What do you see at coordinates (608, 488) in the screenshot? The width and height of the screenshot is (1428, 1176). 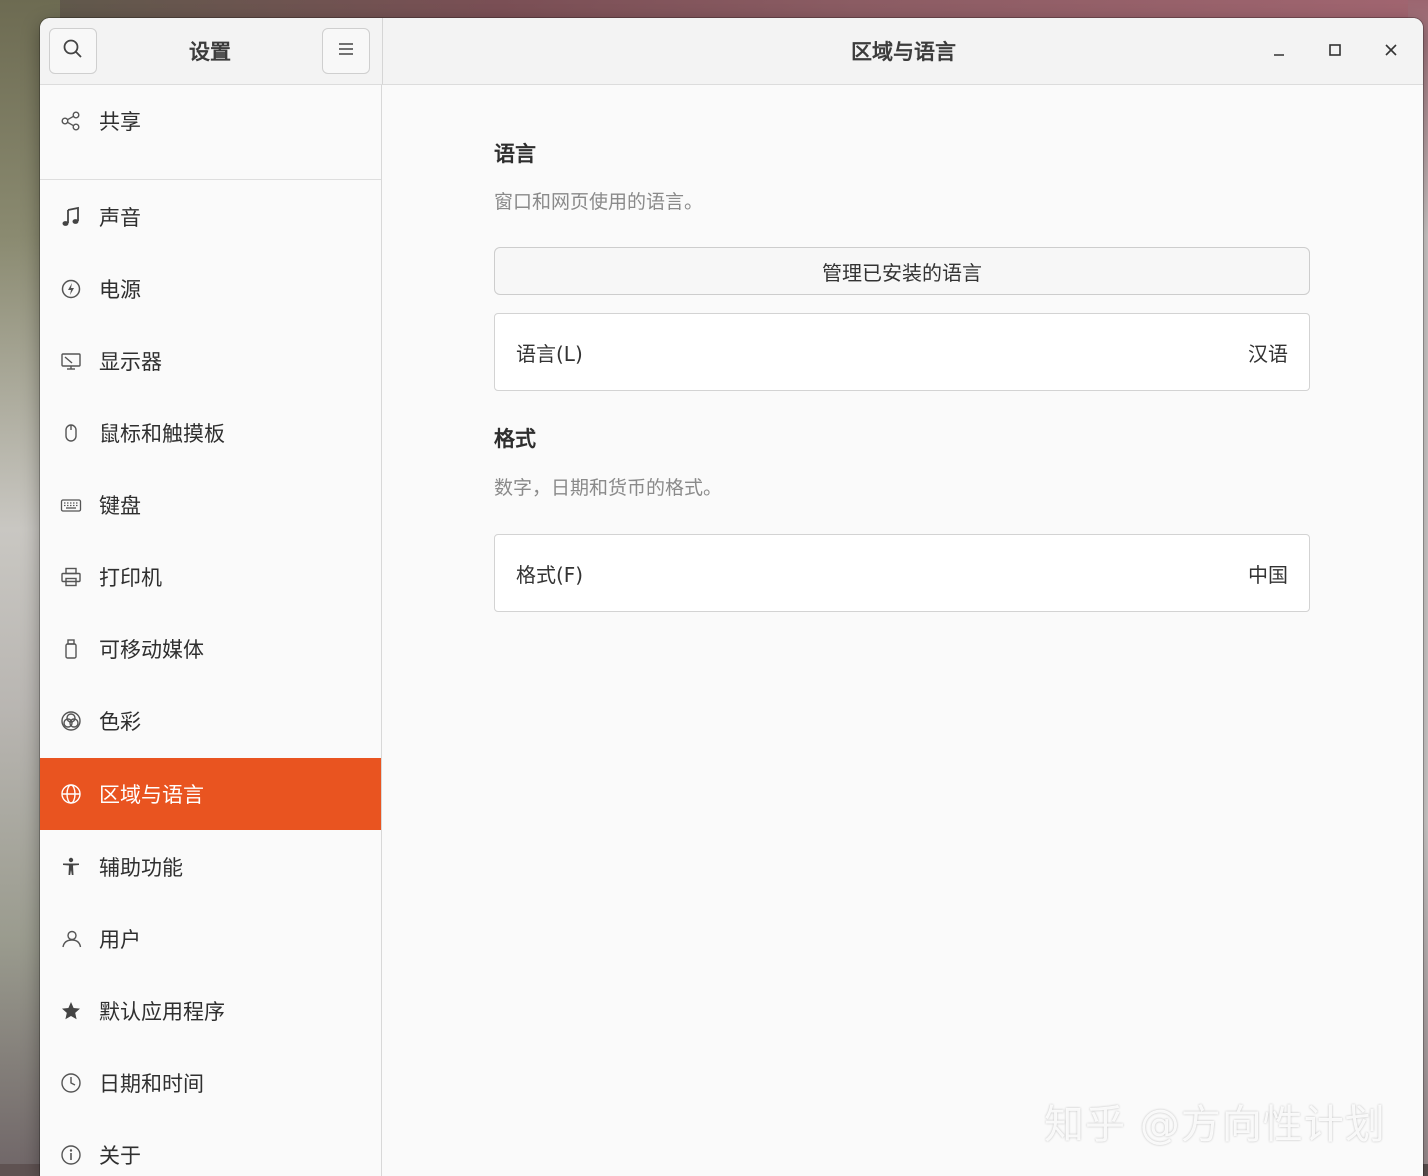 I see `format-section-description: 数字，日期和货币的格式。` at bounding box center [608, 488].